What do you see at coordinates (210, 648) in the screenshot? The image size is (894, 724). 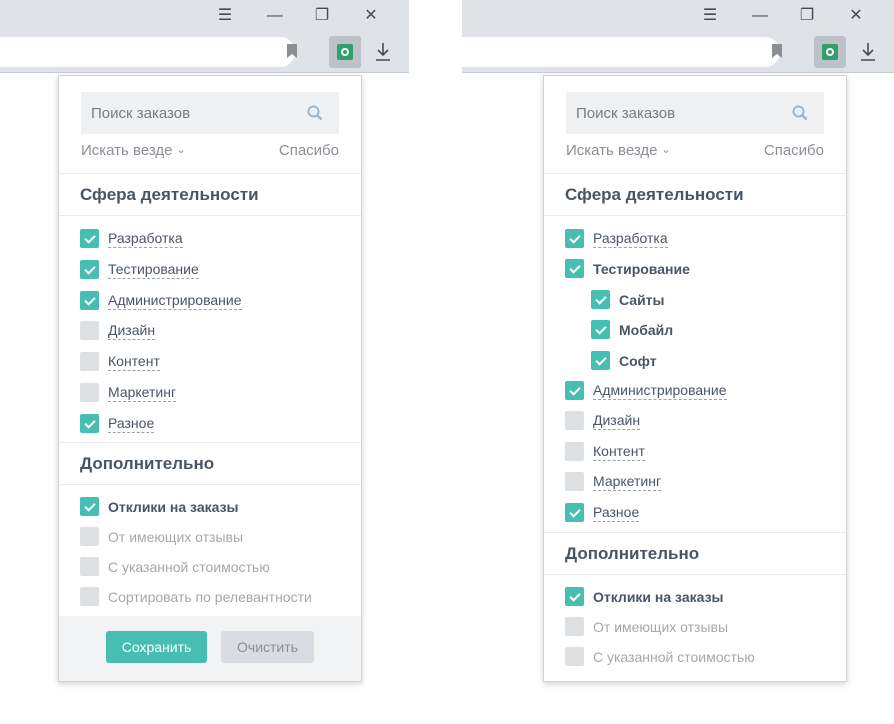 I see `popup-footer: Сохранить Очистить` at bounding box center [210, 648].